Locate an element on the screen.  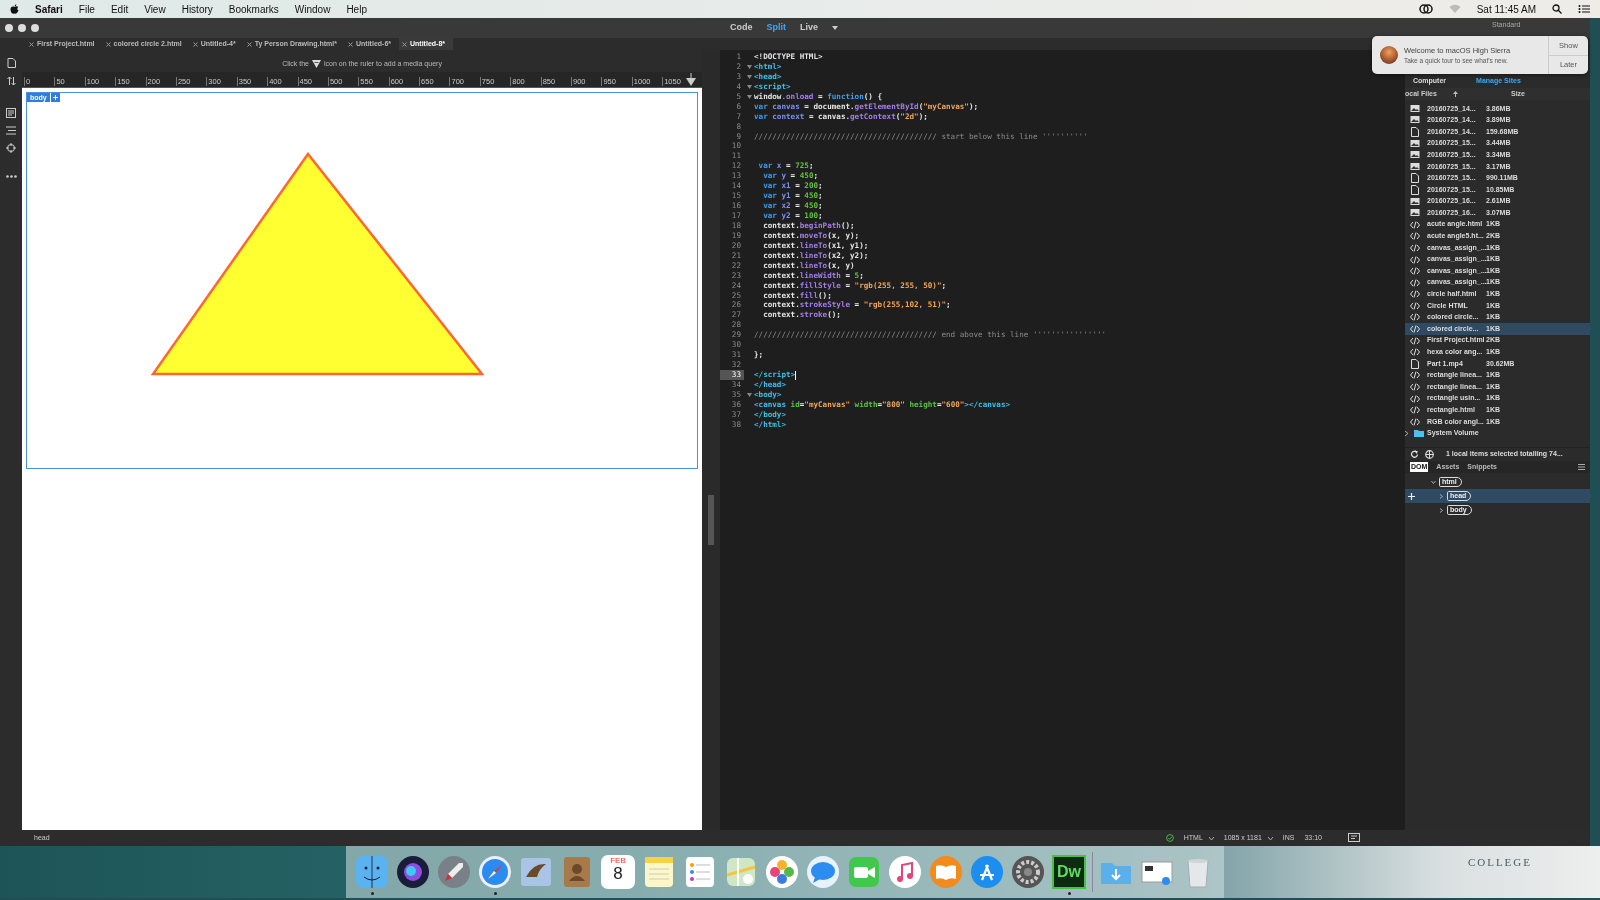
apple-icon is located at coordinates (14, 9).